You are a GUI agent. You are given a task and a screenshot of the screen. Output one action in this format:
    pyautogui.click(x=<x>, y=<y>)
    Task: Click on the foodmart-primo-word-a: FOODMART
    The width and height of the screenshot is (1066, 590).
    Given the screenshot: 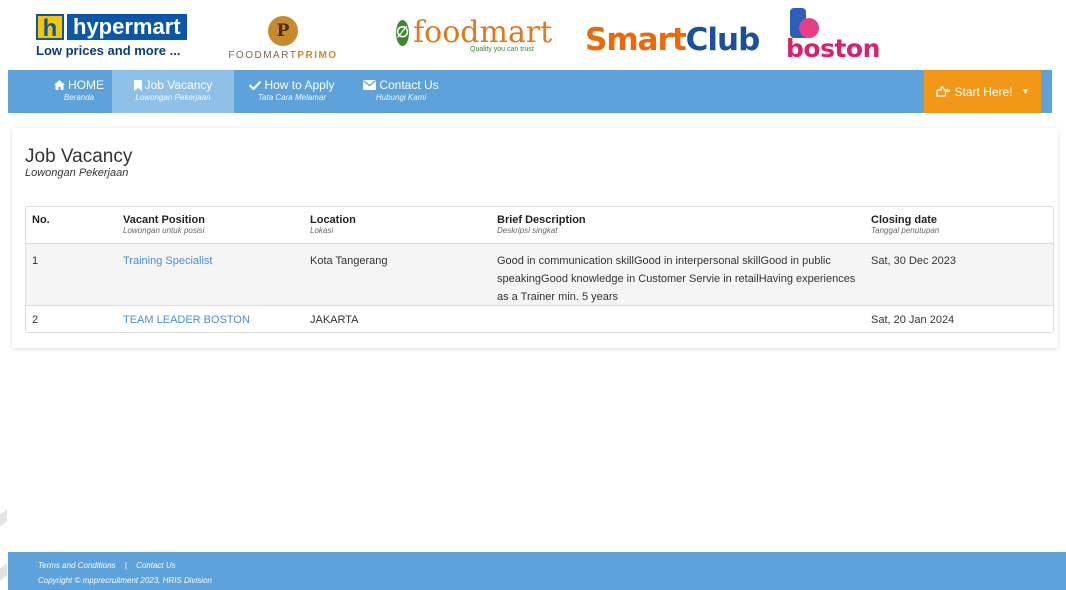 What is the action you would take?
    pyautogui.click(x=263, y=55)
    